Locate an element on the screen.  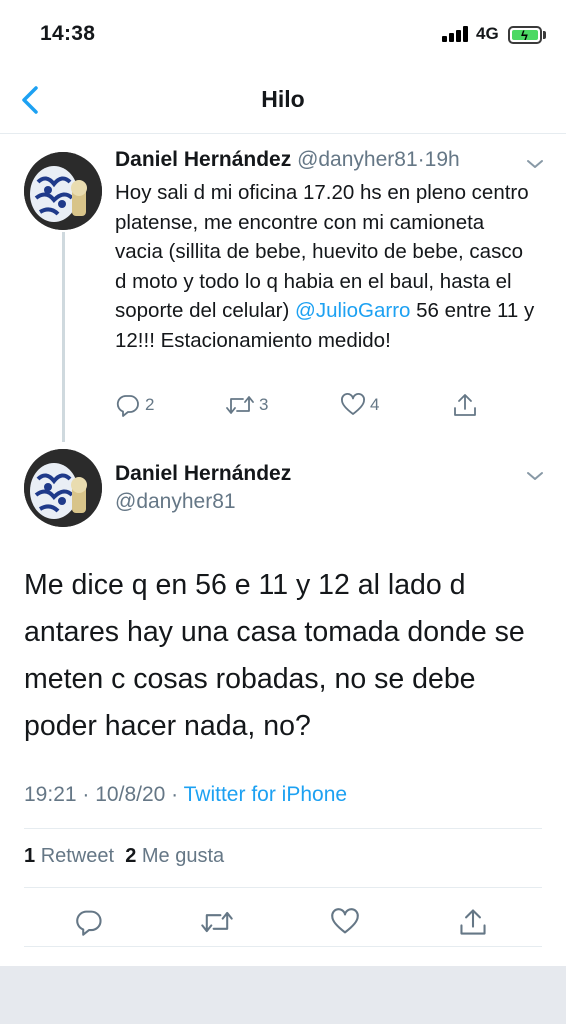
retweet-button is located at coordinates (217, 922).